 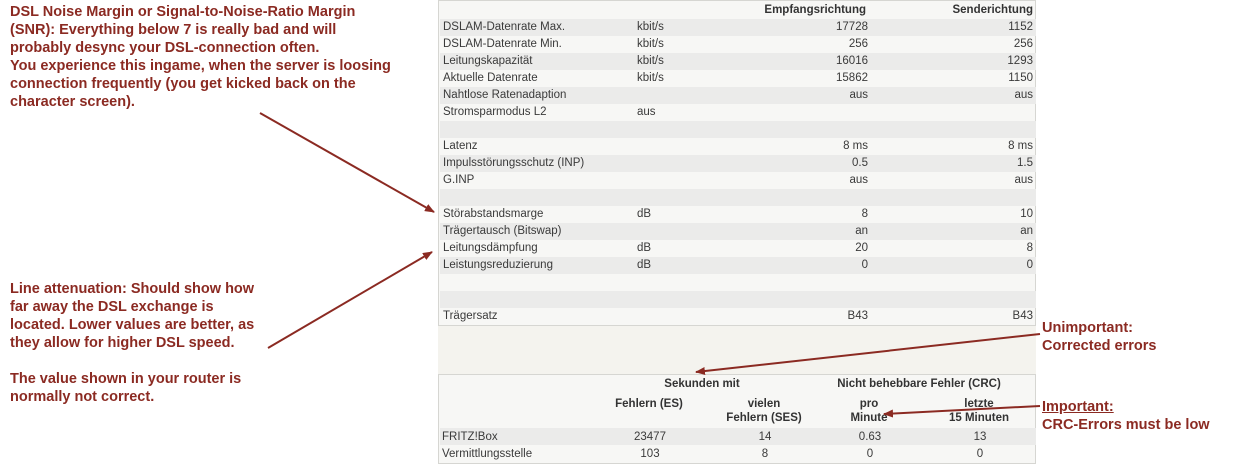 I want to click on table-row: Impulsstörungsschutz (INP) 0.5 1.5, so click(x=738, y=163).